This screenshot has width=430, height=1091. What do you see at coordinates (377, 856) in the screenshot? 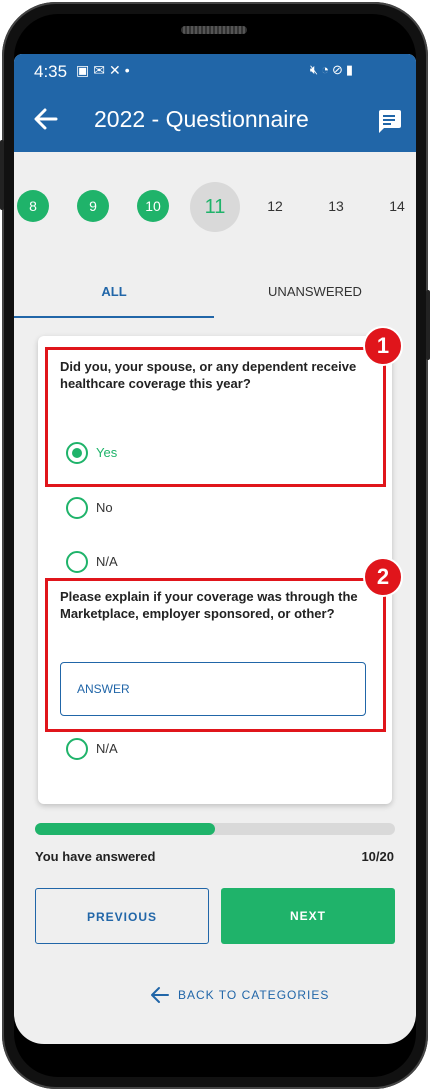
I see `progress-count: 10/20` at bounding box center [377, 856].